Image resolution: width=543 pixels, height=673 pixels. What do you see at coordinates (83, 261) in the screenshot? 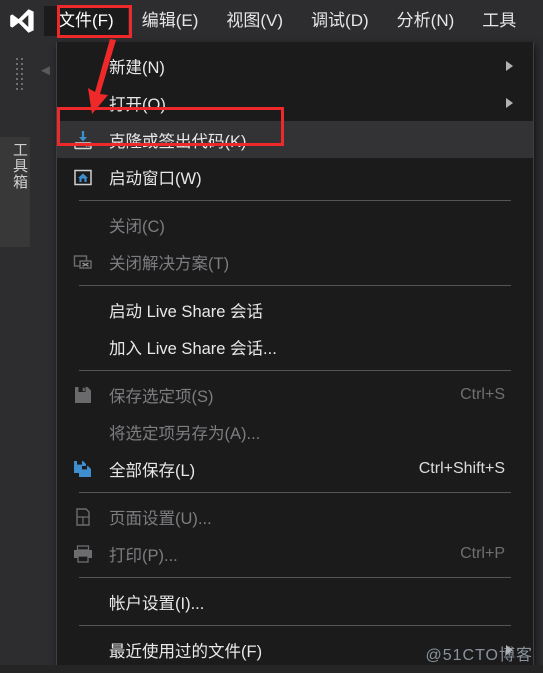
I see `close-solution-icon` at bounding box center [83, 261].